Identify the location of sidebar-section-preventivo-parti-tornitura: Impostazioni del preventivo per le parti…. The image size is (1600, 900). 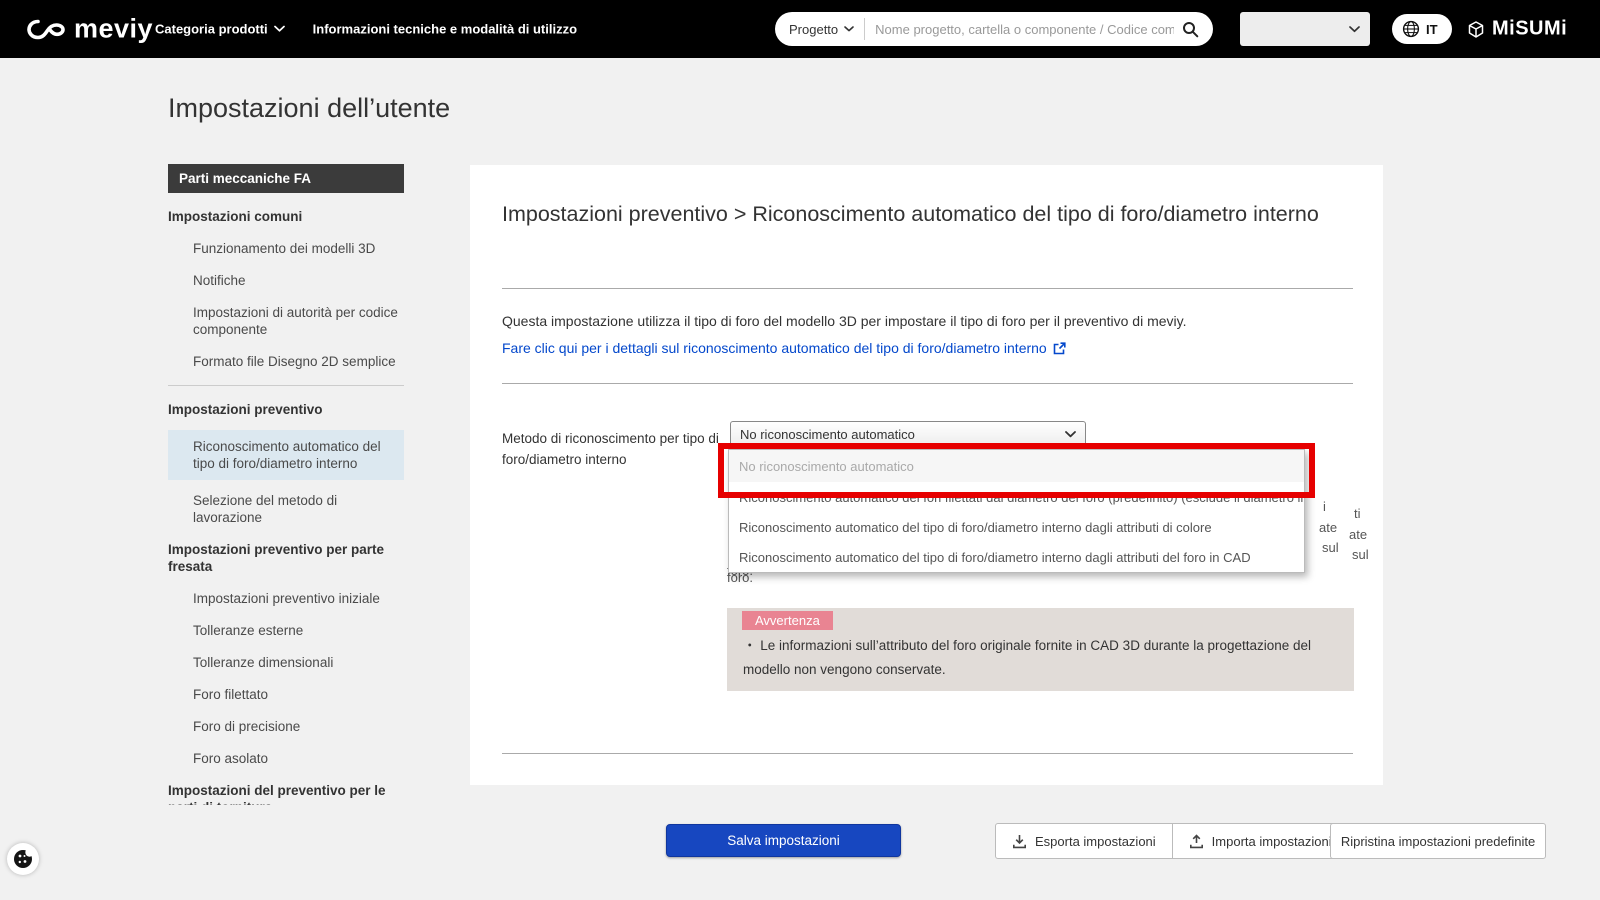
(286, 793).